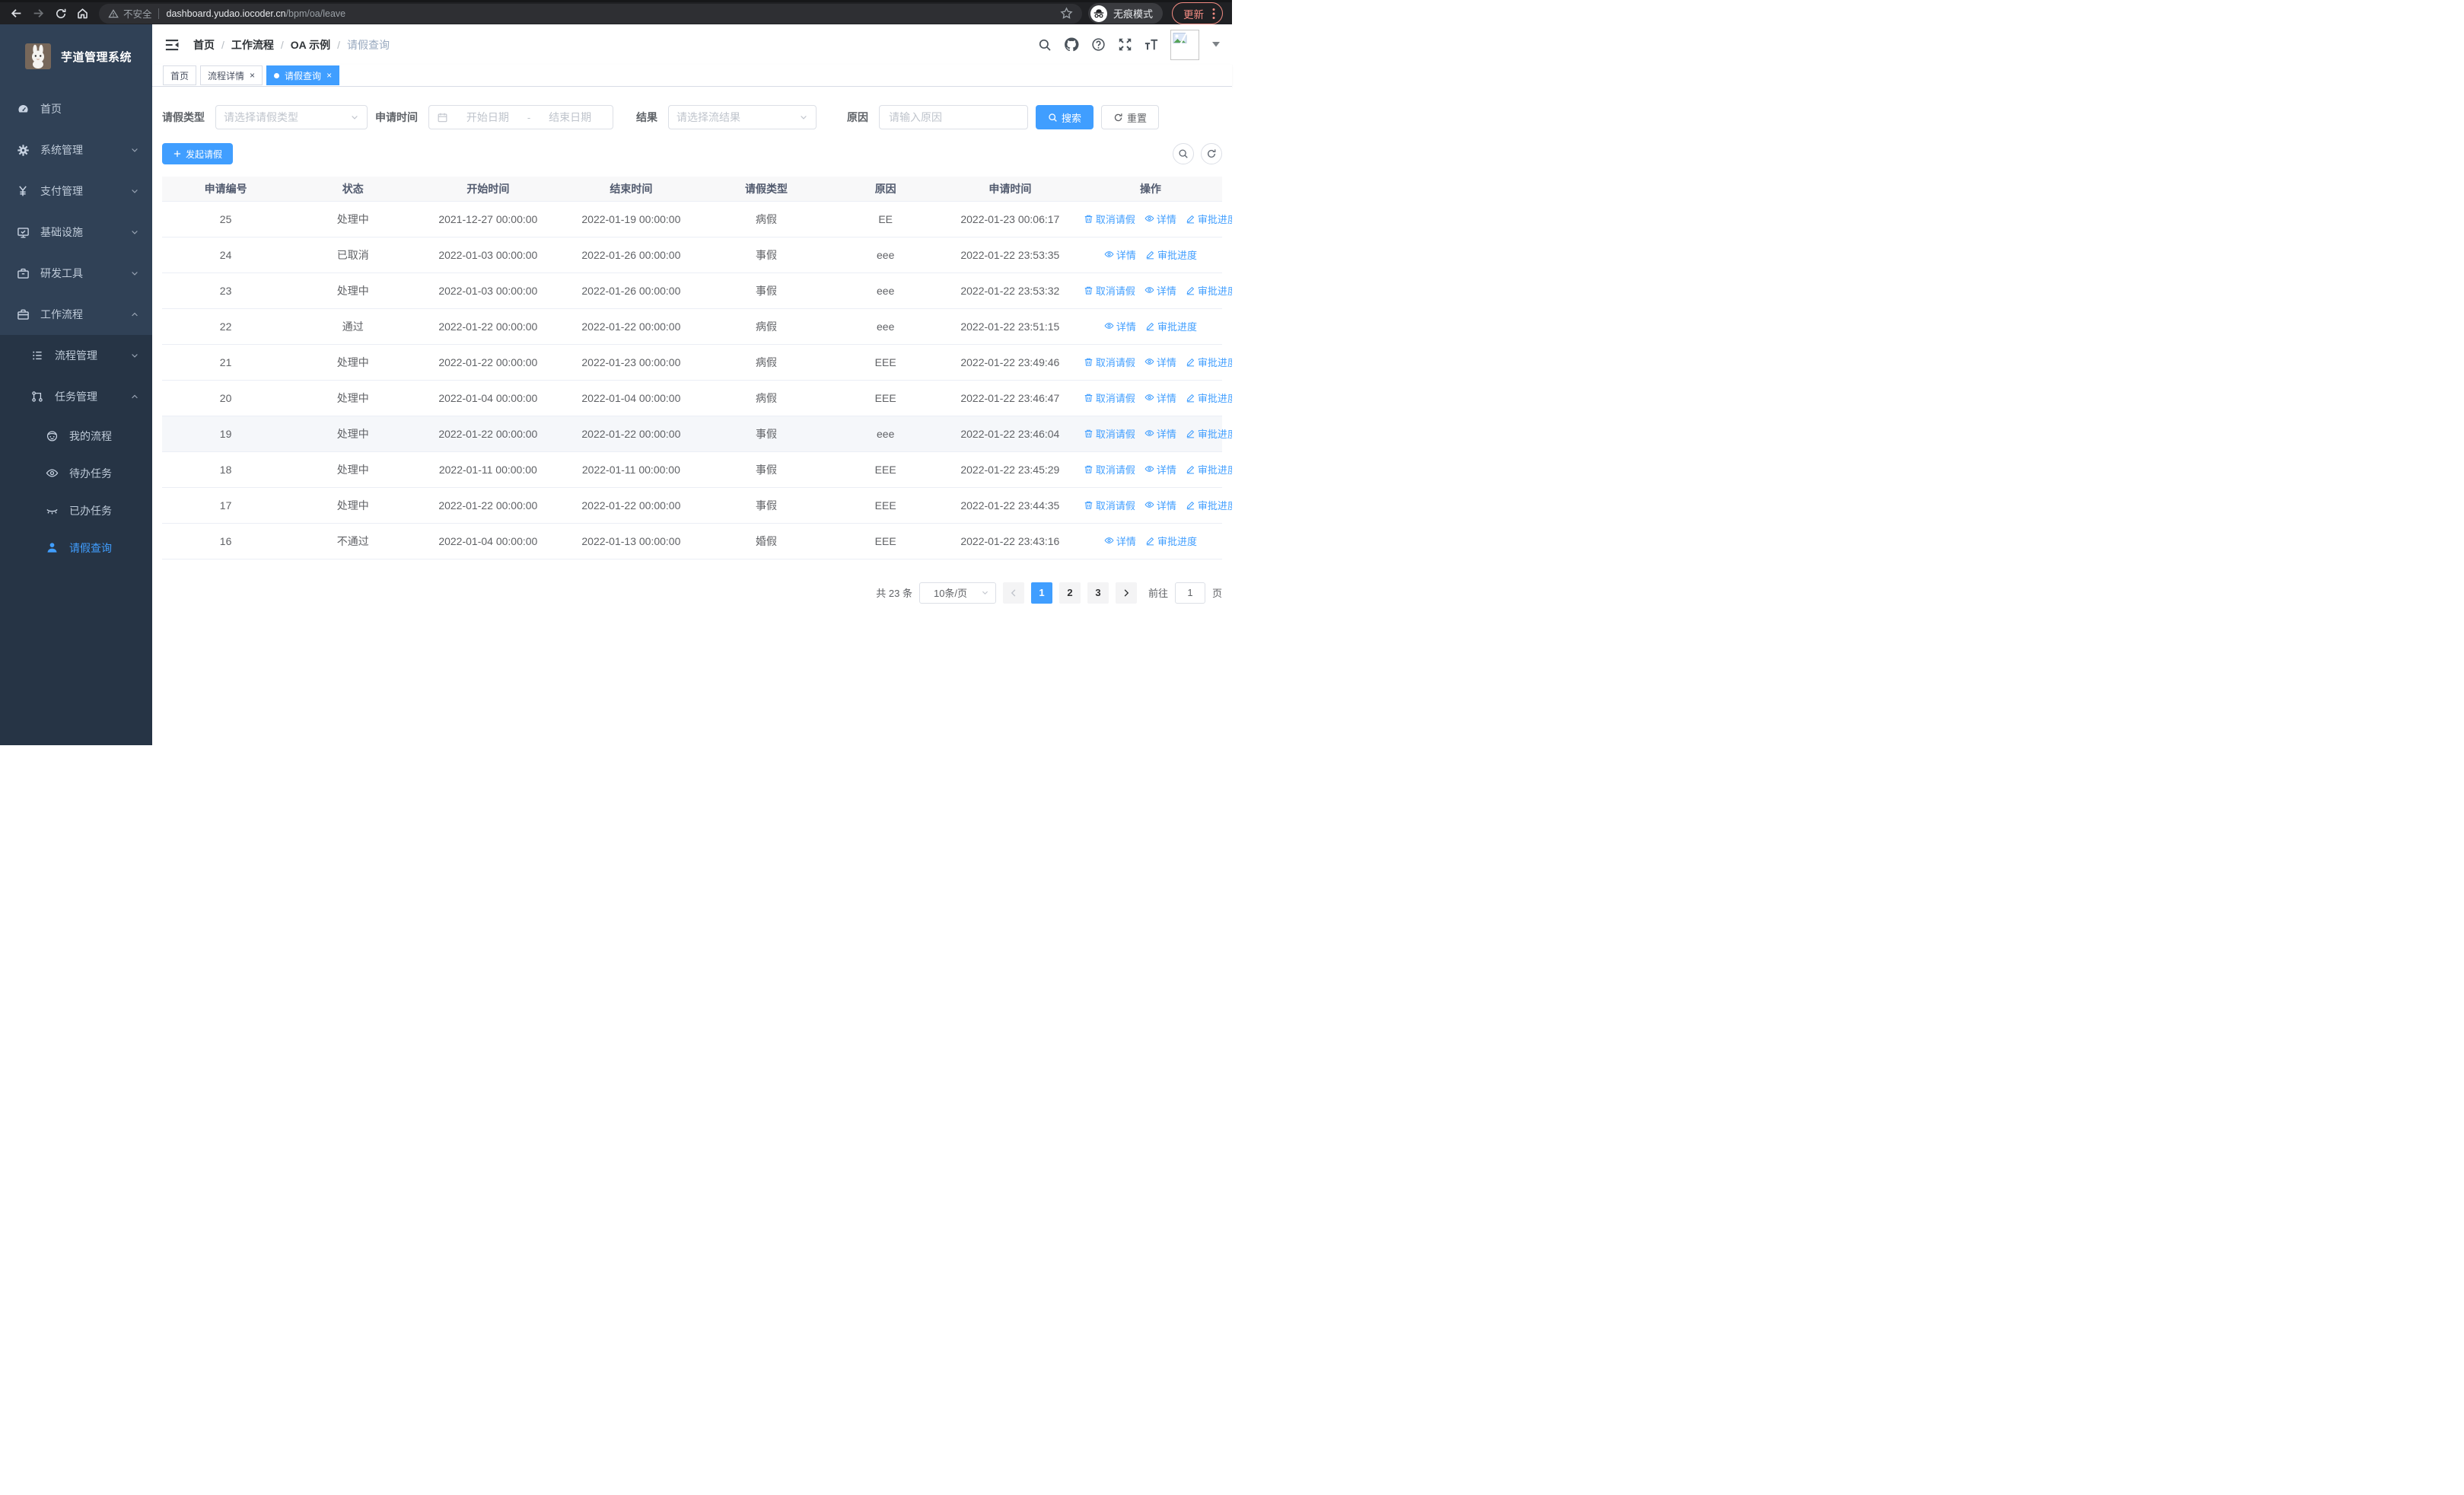 The image size is (2464, 1495). I want to click on sidebar-item-devtools: 研发工具, so click(76, 274).